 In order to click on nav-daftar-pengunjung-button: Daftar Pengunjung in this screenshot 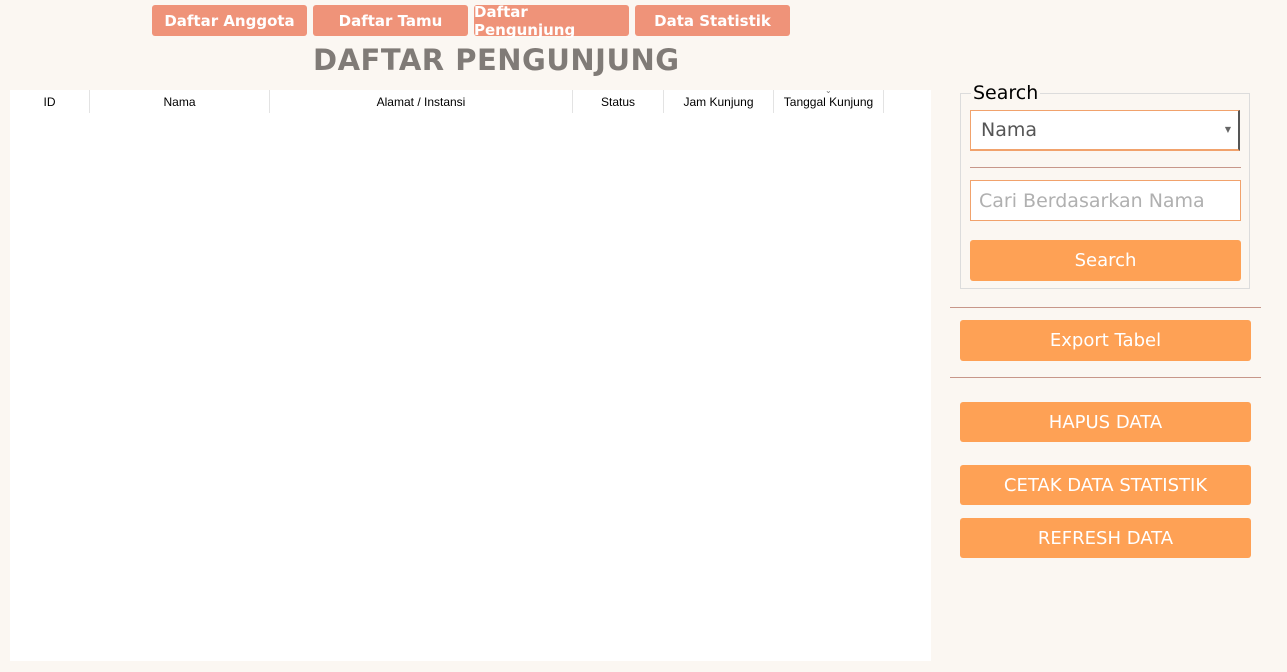, I will do `click(551, 20)`.